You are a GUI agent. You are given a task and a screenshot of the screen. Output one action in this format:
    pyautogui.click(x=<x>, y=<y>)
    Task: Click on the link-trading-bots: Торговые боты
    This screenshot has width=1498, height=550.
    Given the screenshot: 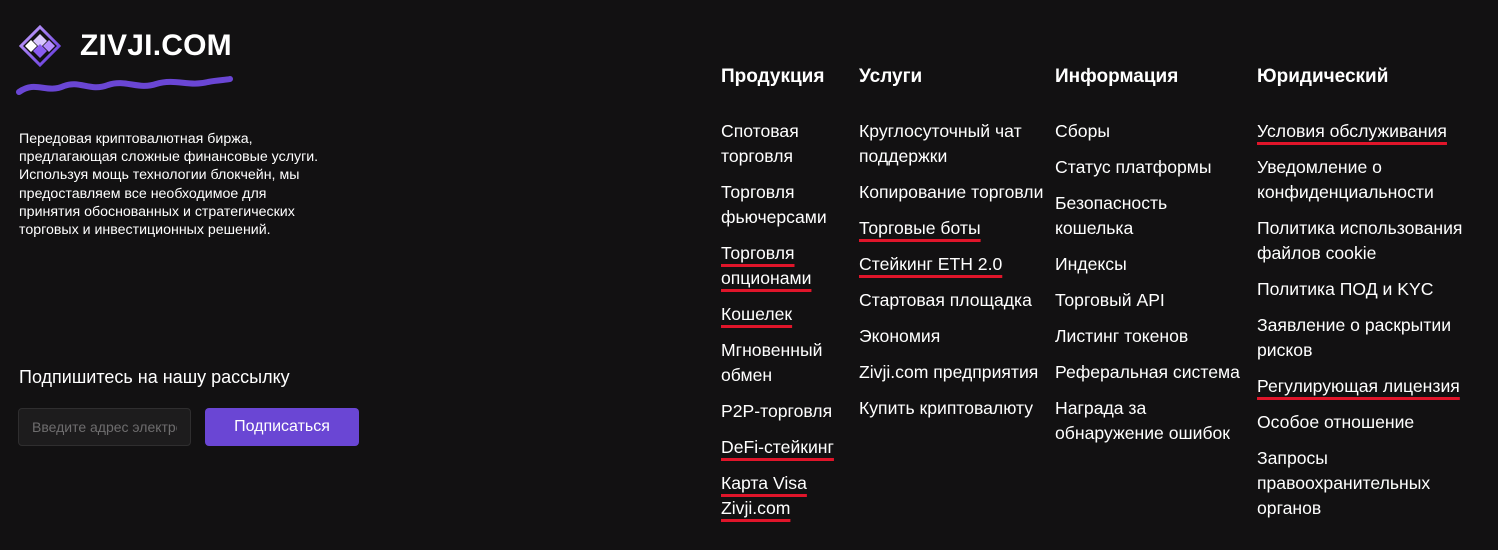 What is the action you would take?
    pyautogui.click(x=954, y=228)
    